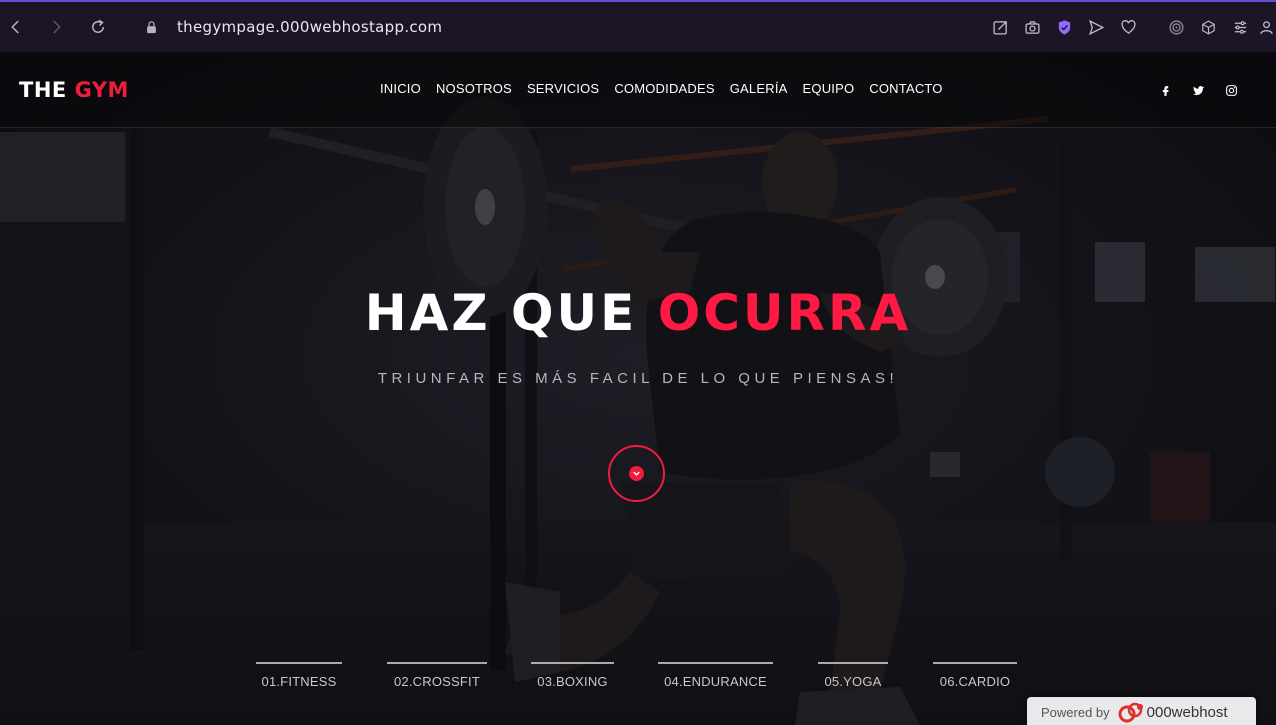  I want to click on url-text: thegympage.000webhostapp.com, so click(309, 27).